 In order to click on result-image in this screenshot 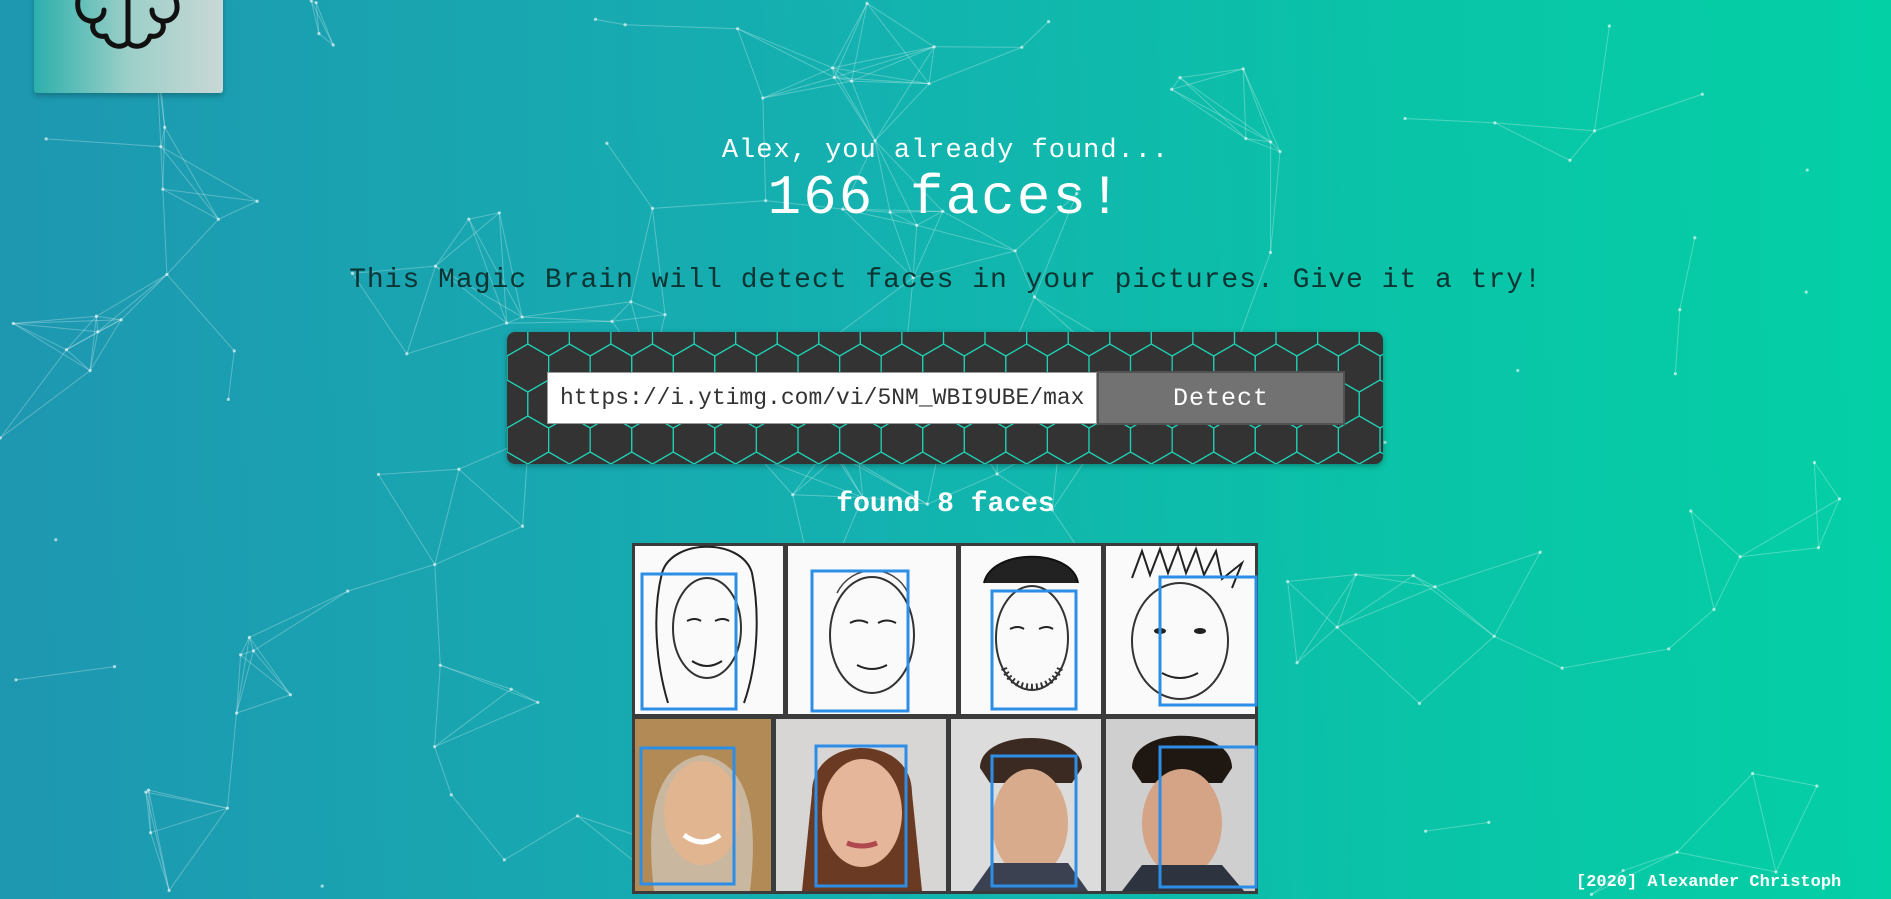, I will do `click(945, 718)`.